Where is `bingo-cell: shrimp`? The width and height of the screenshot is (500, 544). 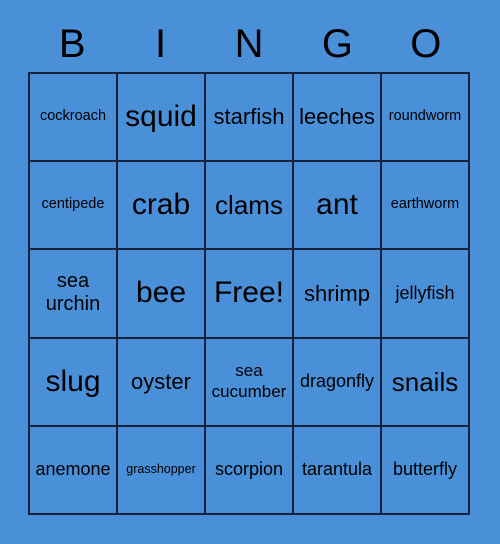 bingo-cell: shrimp is located at coordinates (338, 294).